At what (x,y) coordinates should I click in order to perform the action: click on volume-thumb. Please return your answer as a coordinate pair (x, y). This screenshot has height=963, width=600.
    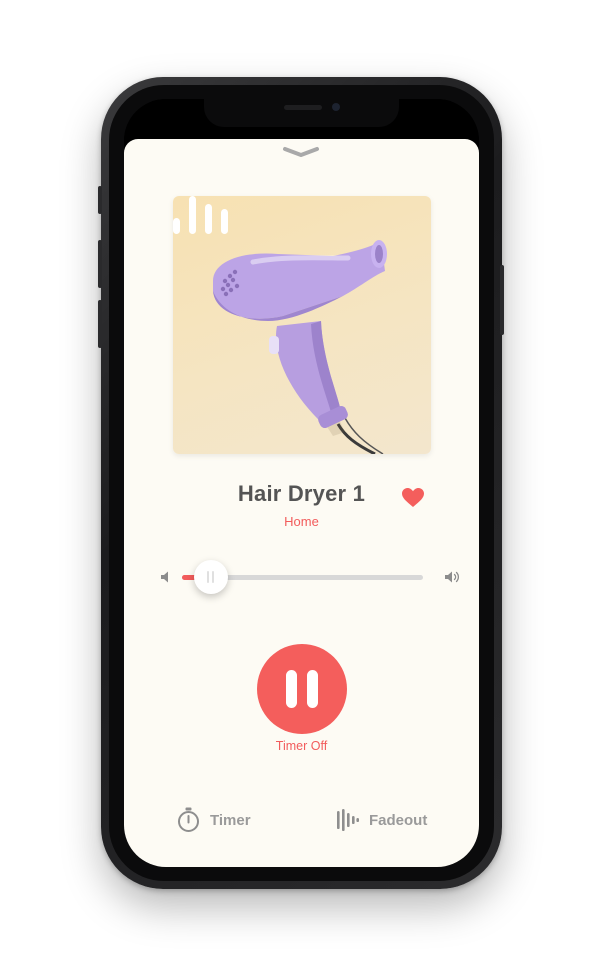
    Looking at the image, I should click on (211, 577).